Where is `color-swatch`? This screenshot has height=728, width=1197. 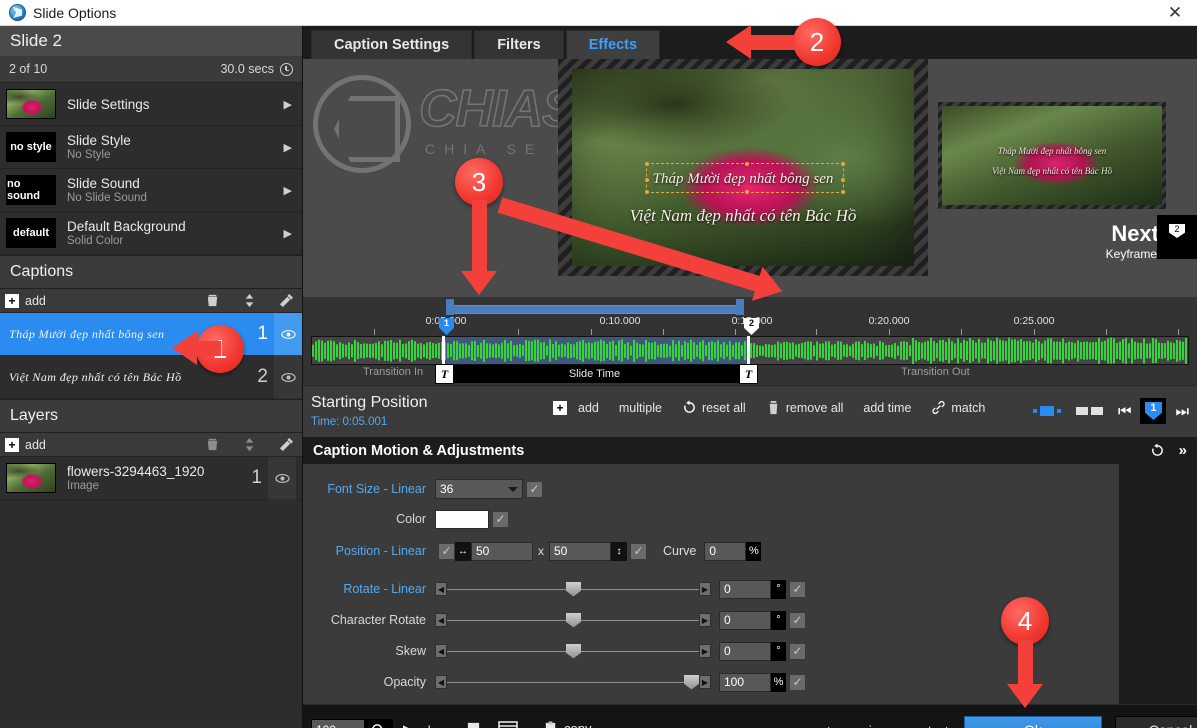
color-swatch is located at coordinates (462, 519).